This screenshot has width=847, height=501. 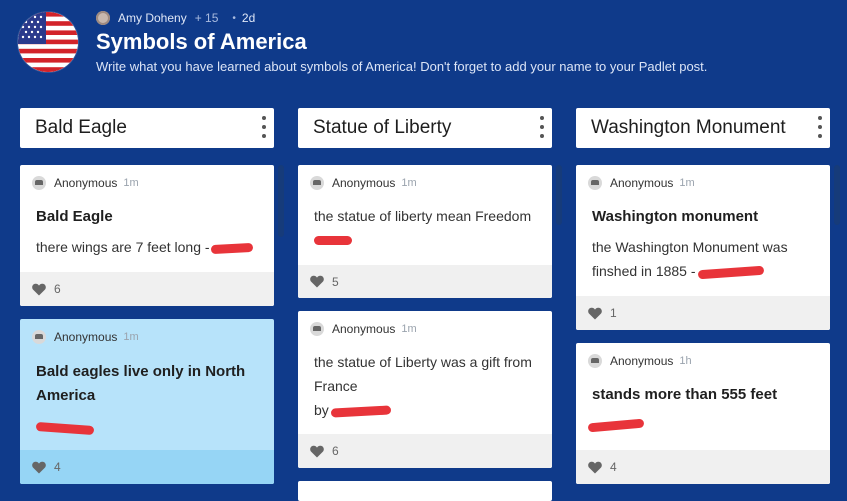 What do you see at coordinates (703, 413) in the screenshot?
I see `post-card: Anonymous 1h stands more than 555 feet 4` at bounding box center [703, 413].